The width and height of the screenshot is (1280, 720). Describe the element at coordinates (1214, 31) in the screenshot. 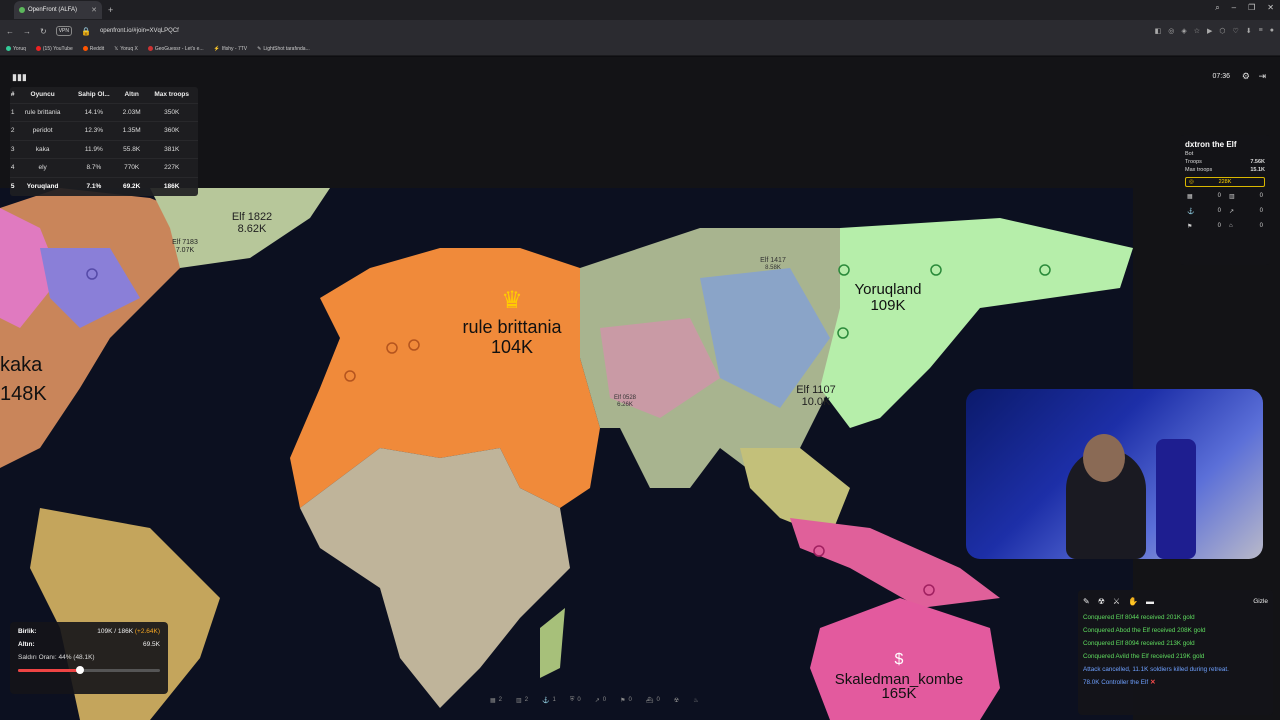

I see `extension-icons: ◧ ◎ ◈ ☆ ▶ ⬡ ♡ ⬇ ≡ ●` at that location.